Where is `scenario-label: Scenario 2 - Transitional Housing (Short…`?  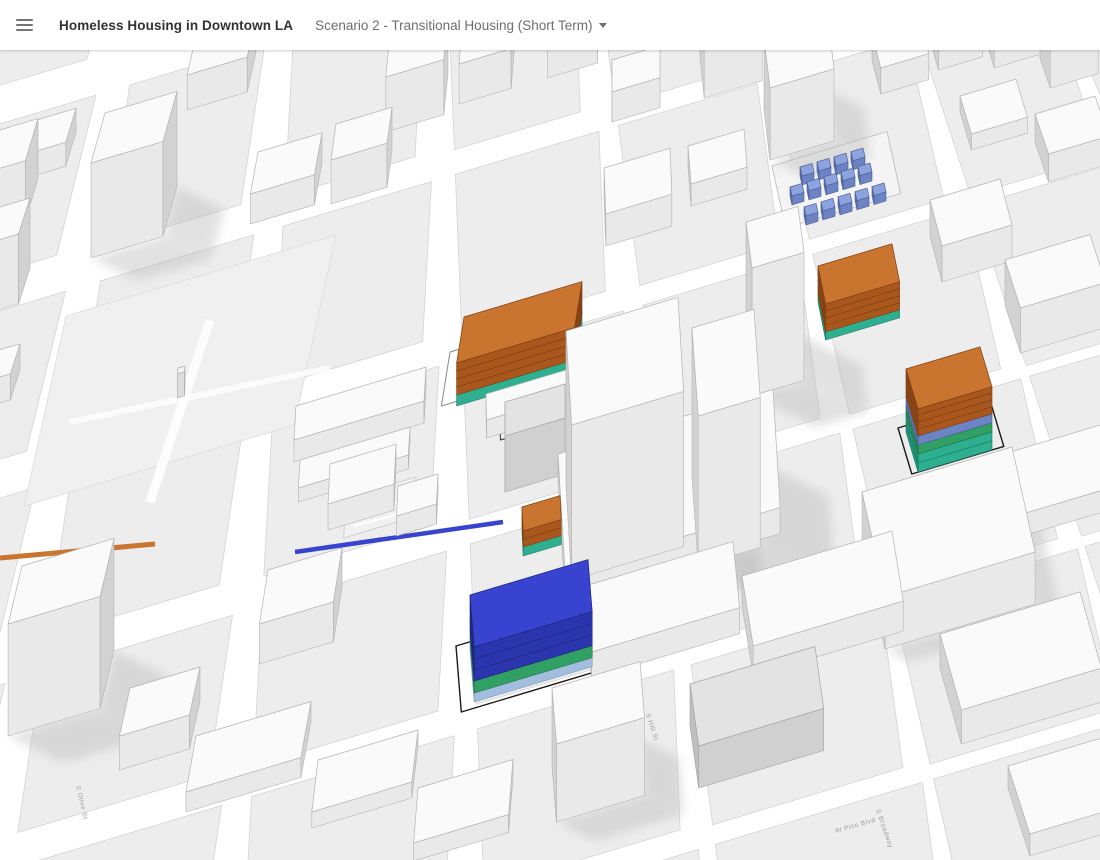 scenario-label: Scenario 2 - Transitional Housing (Short… is located at coordinates (454, 25).